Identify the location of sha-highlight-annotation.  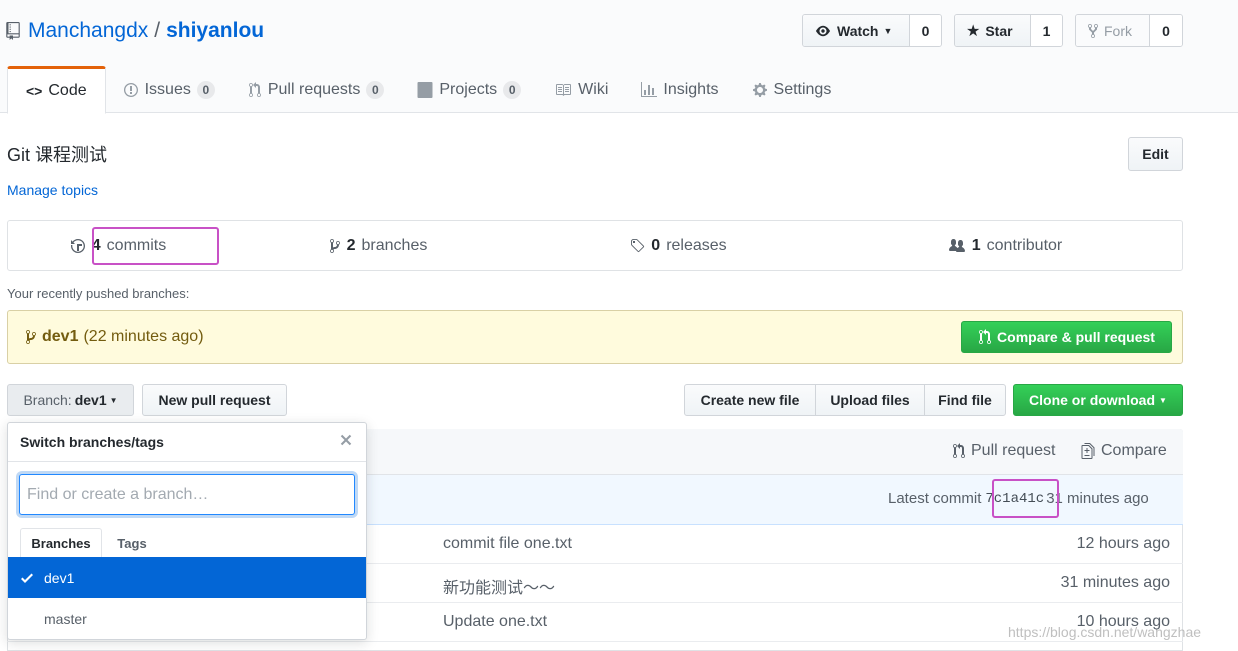
(1025, 498).